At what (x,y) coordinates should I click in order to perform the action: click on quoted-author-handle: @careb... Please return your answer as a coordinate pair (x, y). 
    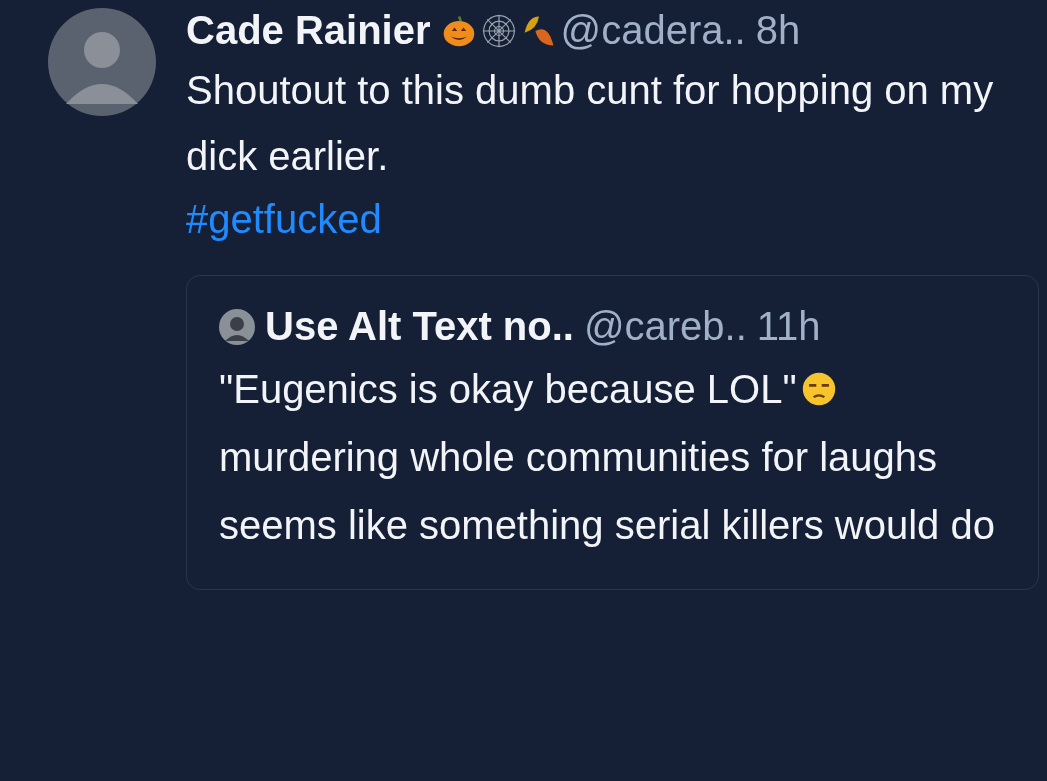
    Looking at the image, I should click on (665, 326).